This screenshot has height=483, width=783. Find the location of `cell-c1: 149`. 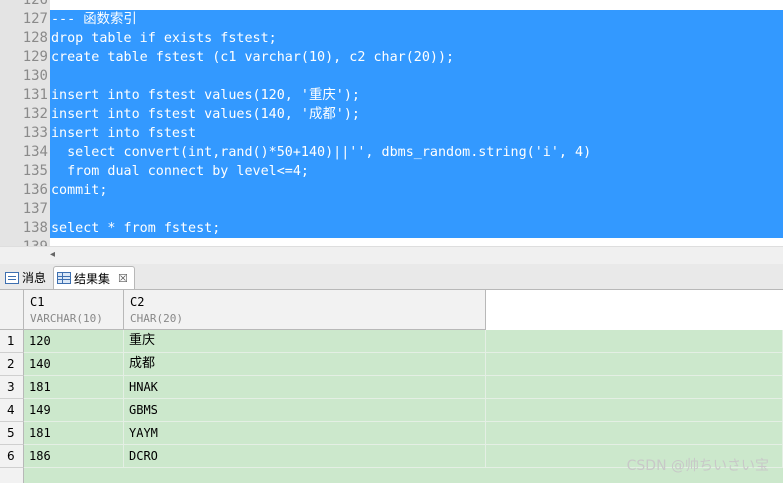

cell-c1: 149 is located at coordinates (74, 410).